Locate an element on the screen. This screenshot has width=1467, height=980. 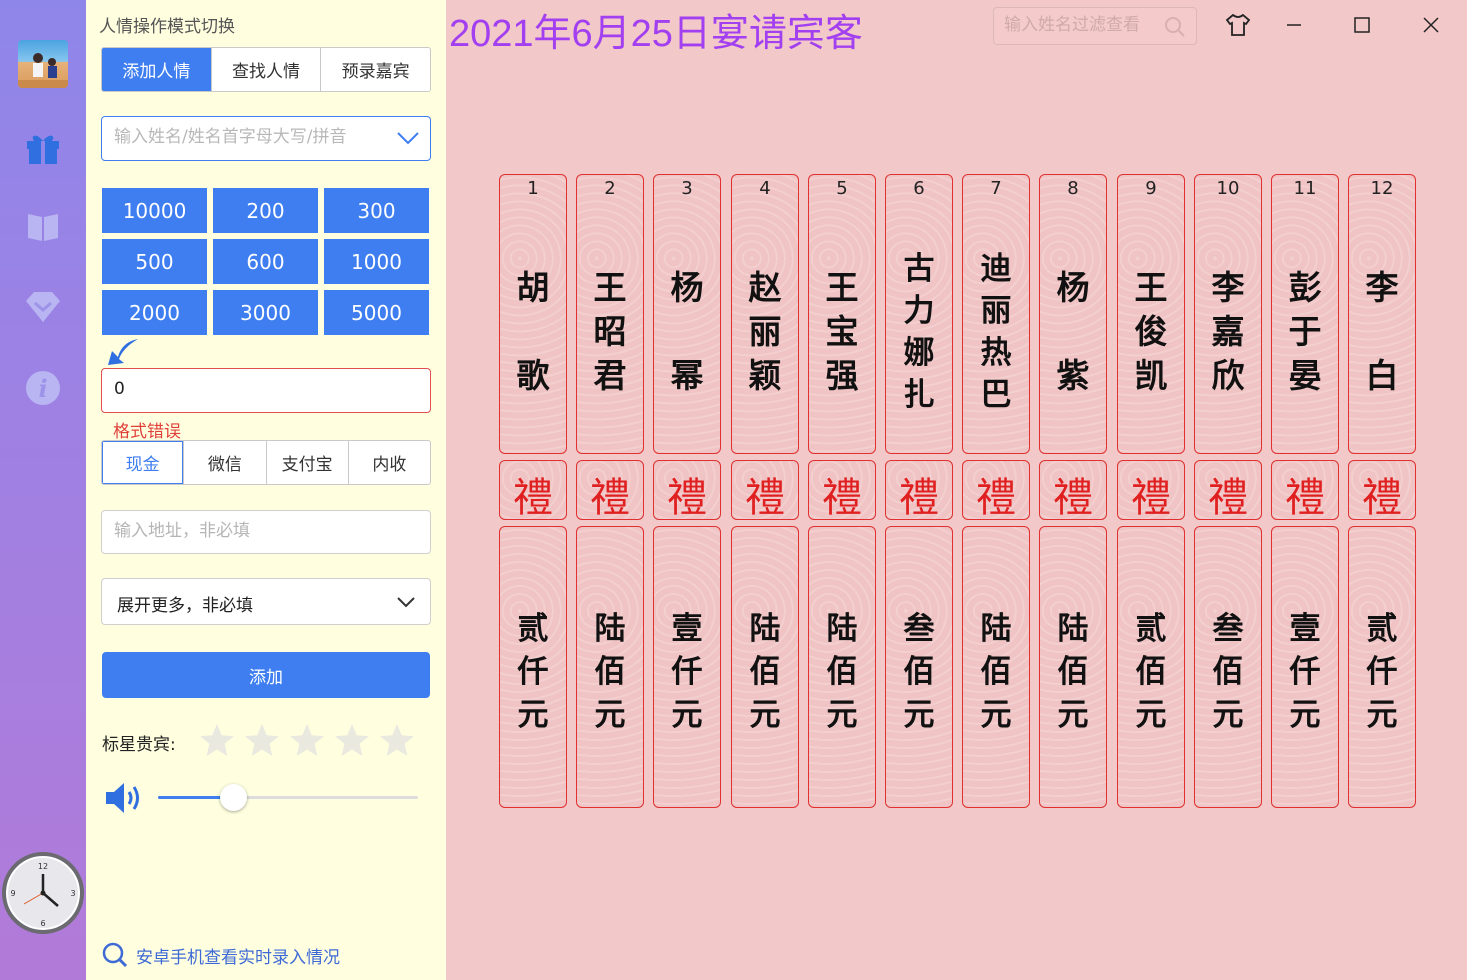
payment-method-switch: 现金 微信 支付宝 内收 is located at coordinates (266, 462).